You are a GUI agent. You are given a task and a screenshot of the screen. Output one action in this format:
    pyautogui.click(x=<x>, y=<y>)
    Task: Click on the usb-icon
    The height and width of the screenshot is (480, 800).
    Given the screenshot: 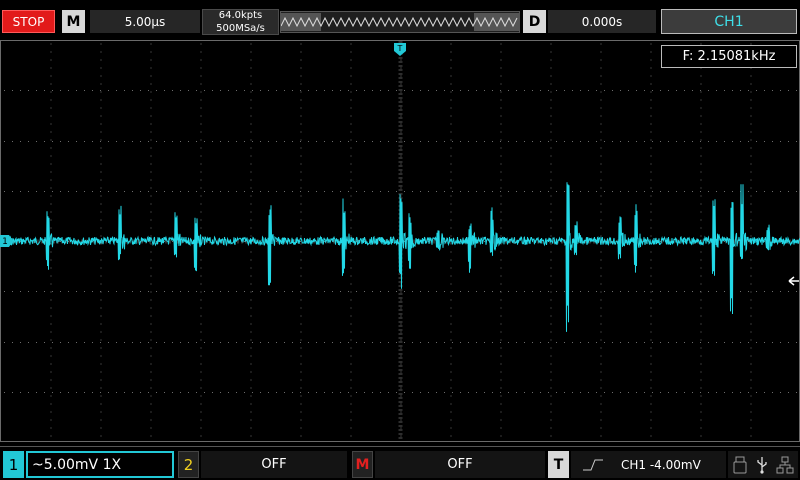 What is the action you would take?
    pyautogui.click(x=762, y=465)
    